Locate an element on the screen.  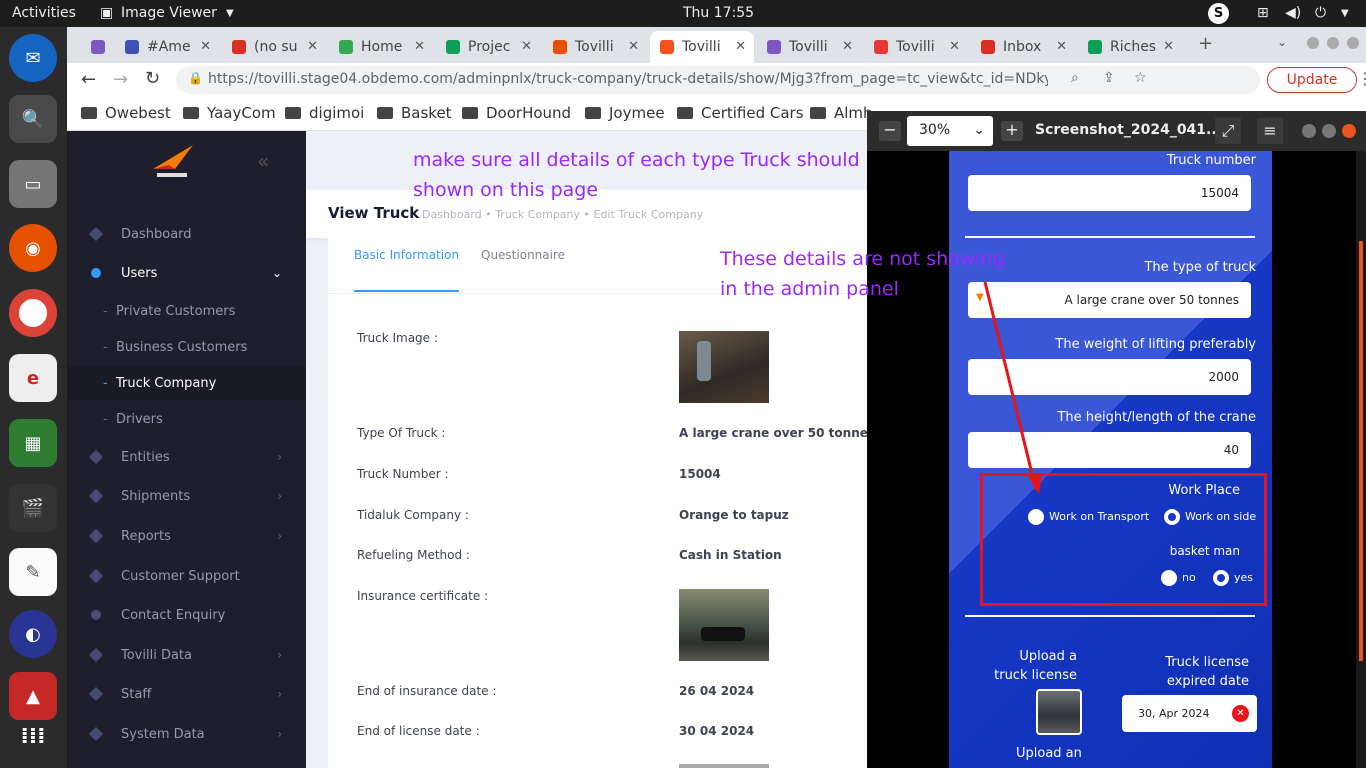
close-window-icon is located at coordinates (1353, 43).